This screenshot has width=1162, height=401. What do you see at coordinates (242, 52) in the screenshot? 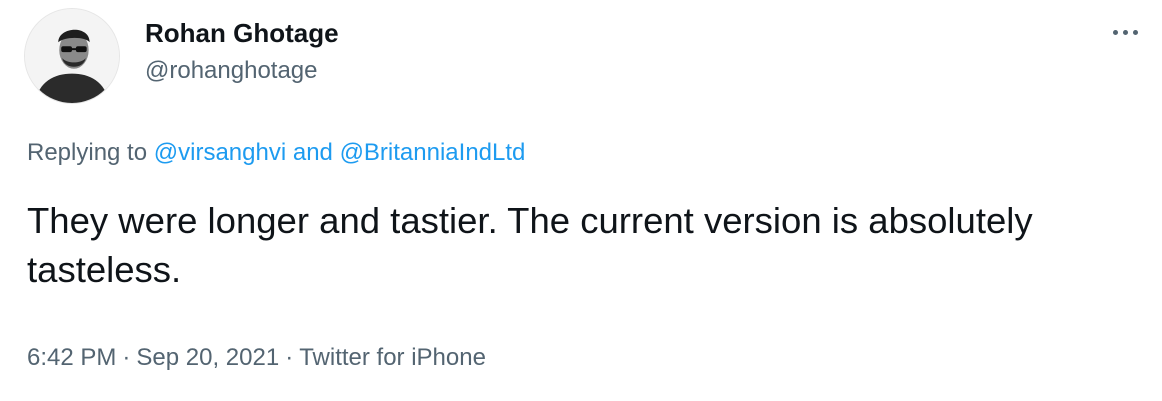
I see `author-names: Rohan Ghotage @rohanghotage` at bounding box center [242, 52].